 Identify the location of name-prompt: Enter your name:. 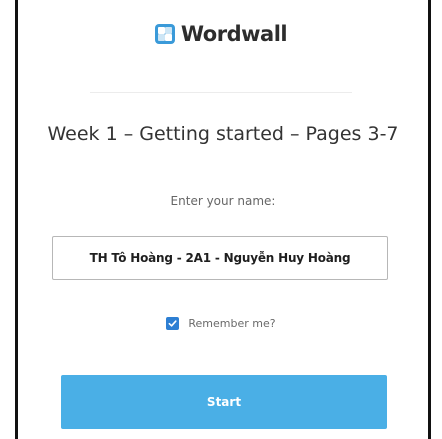
(223, 201).